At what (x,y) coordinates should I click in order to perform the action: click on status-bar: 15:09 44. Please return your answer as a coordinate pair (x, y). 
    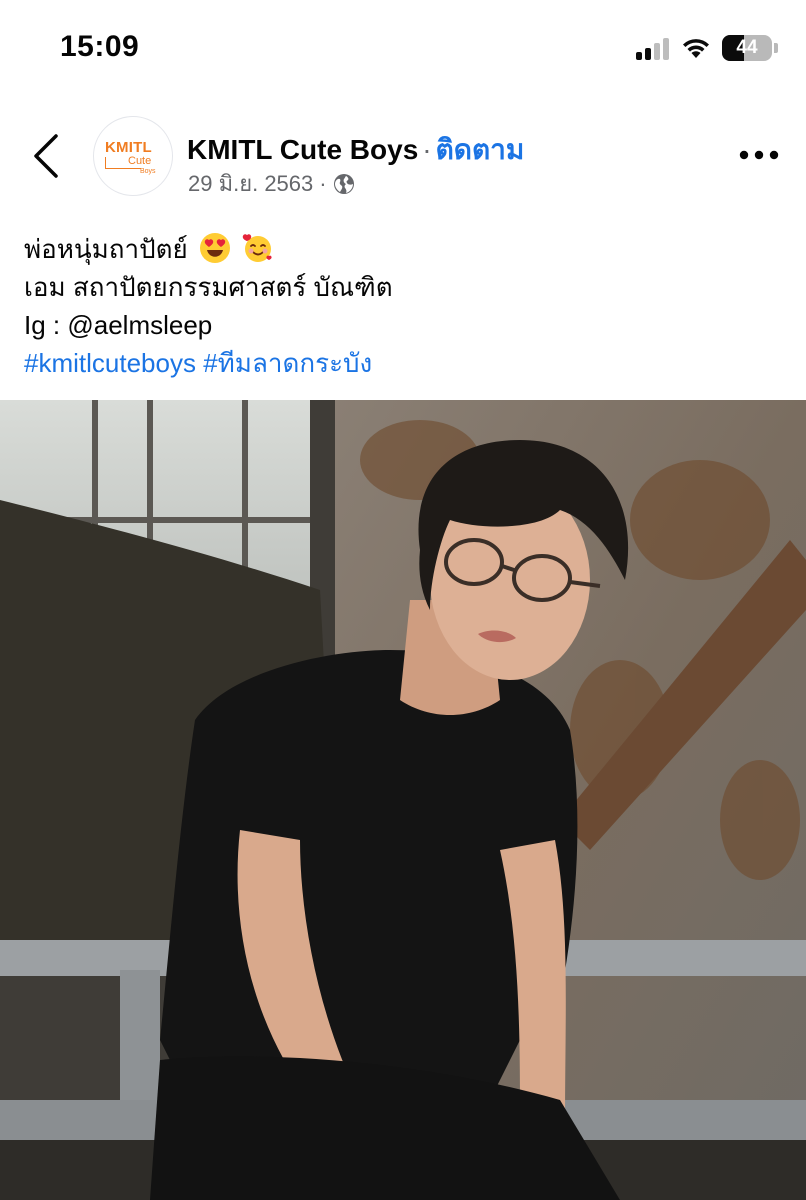
    Looking at the image, I should click on (403, 48).